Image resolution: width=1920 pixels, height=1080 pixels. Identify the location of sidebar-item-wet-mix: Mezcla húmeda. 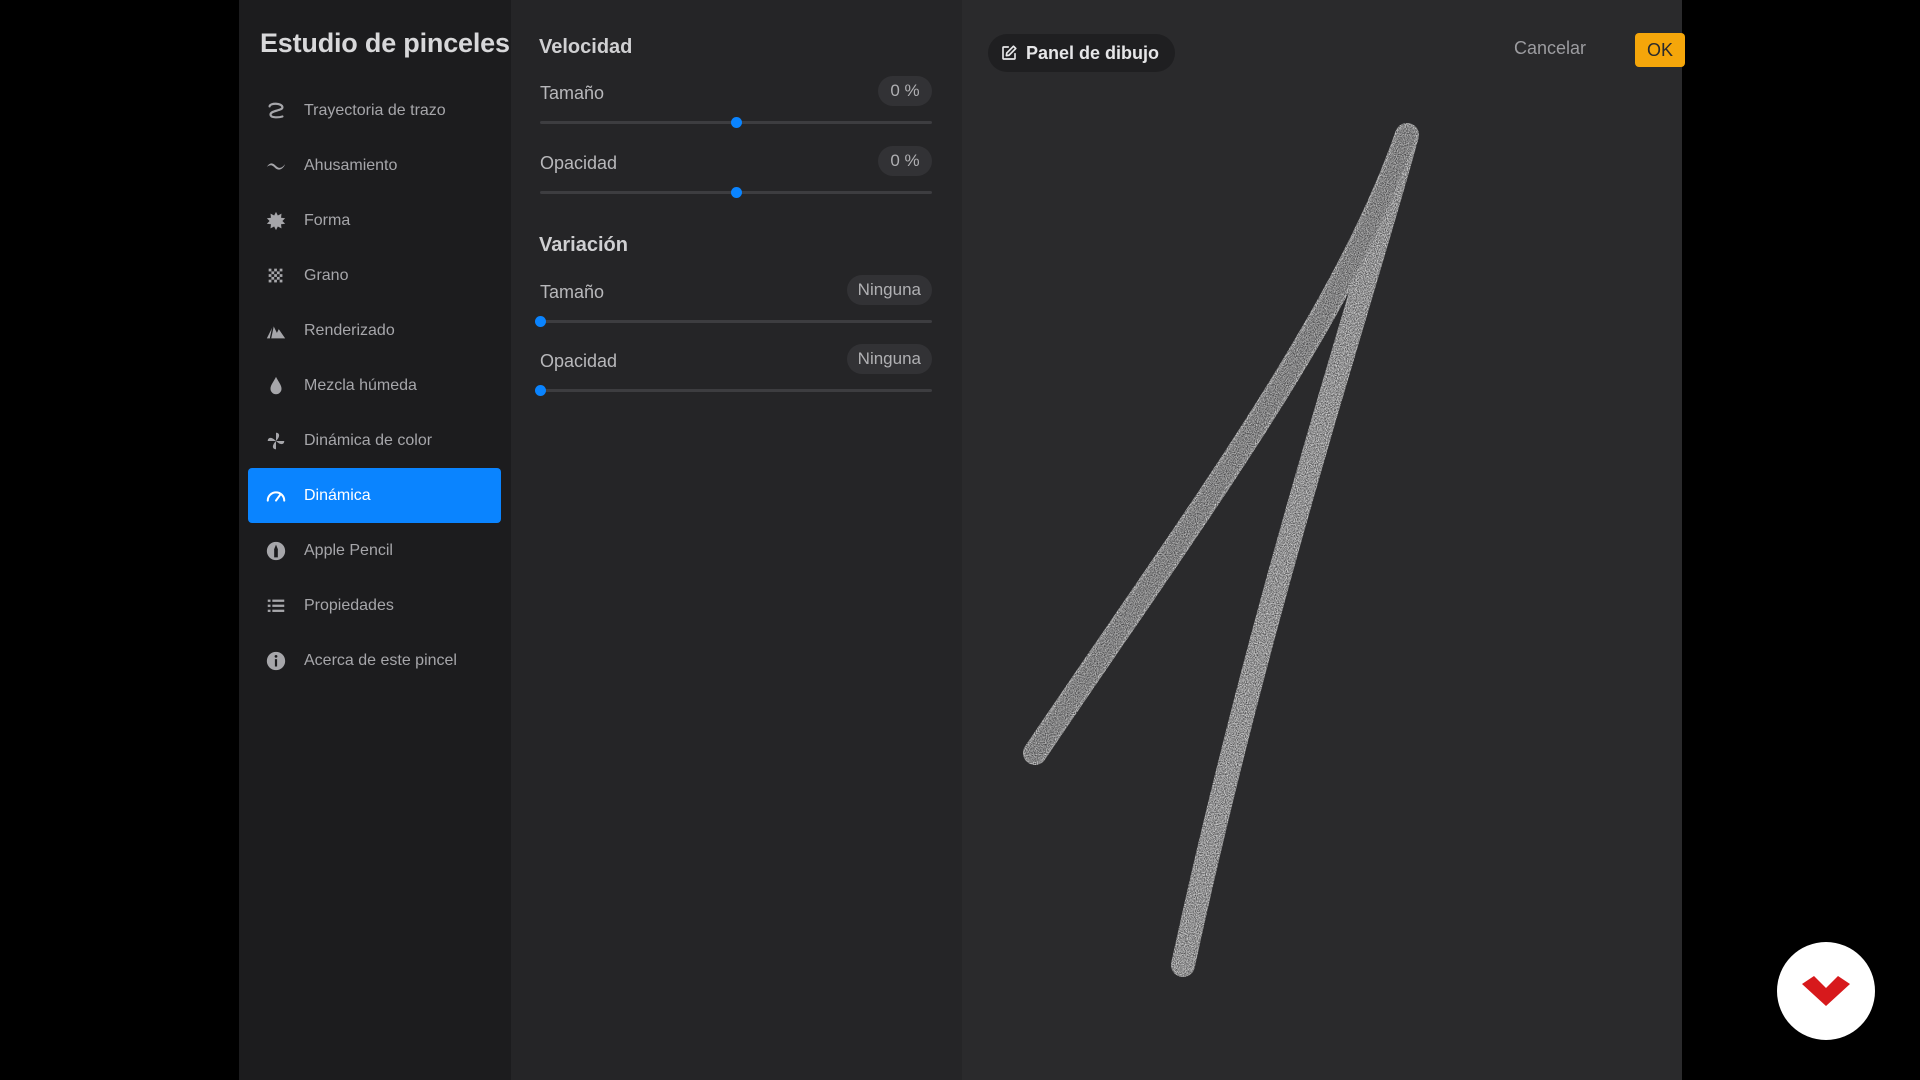
(374, 385).